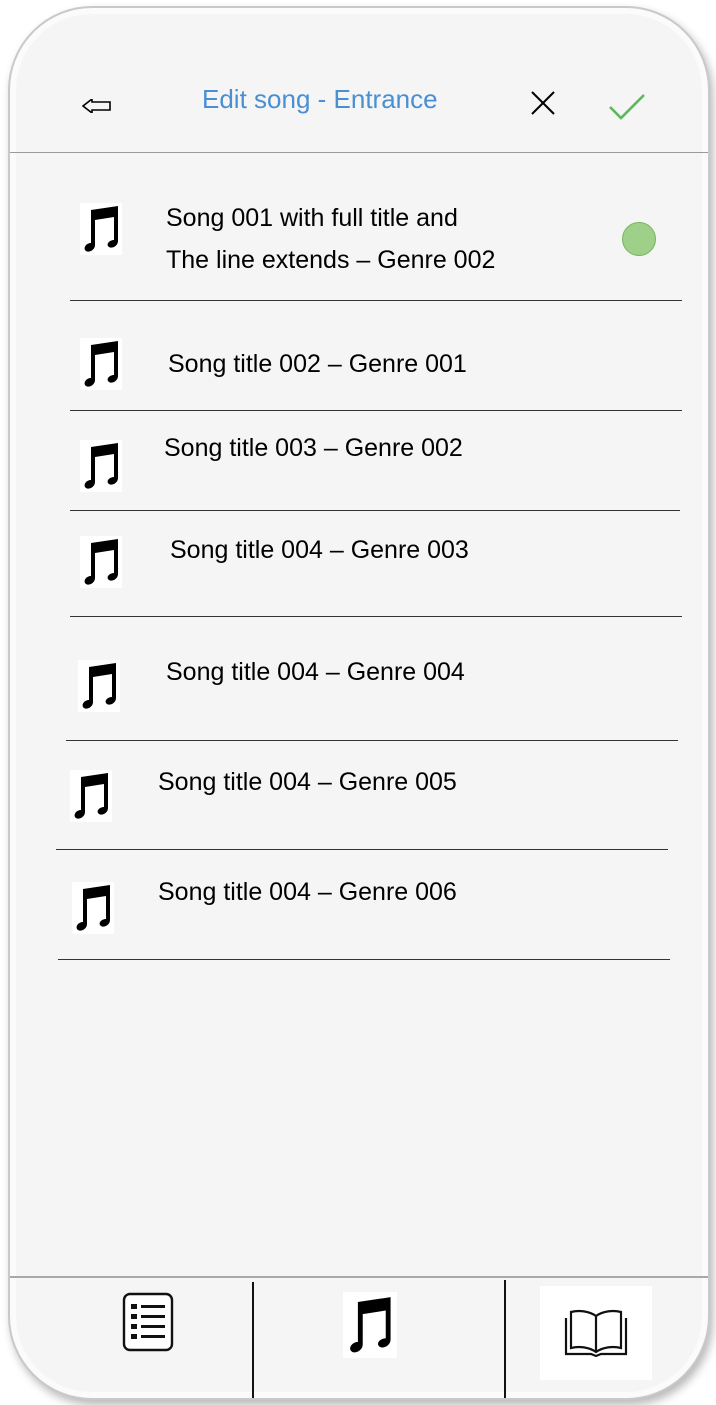 This screenshot has width=716, height=1405. I want to click on page-title: Edit song - Entrance, so click(320, 99).